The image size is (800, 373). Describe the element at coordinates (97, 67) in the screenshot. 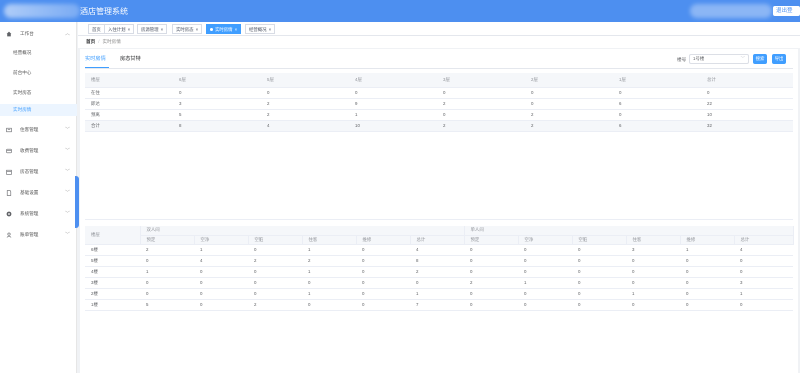

I see `tab-active-indicator` at that location.